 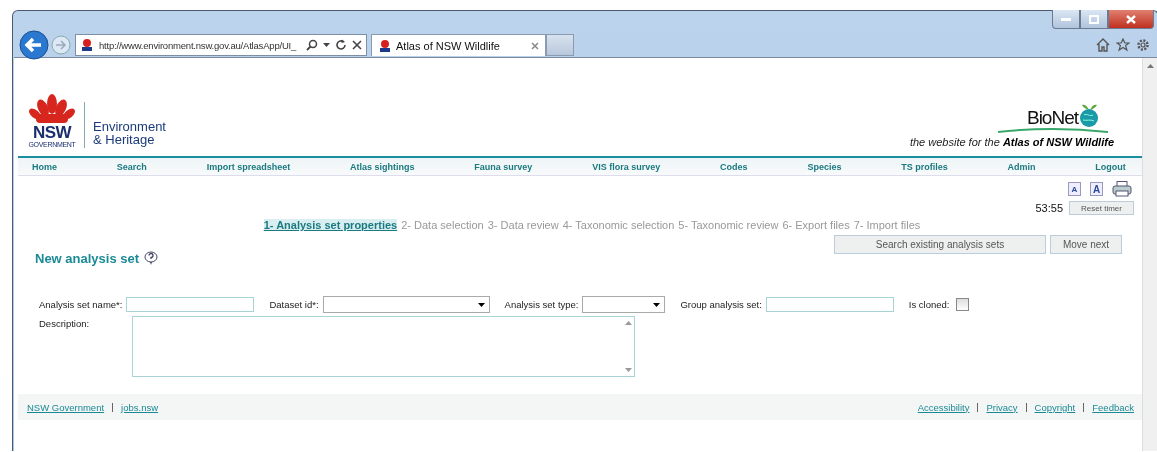 I want to click on tagline: the website for the Atlas of NSW Wildlife, so click(x=1011, y=142).